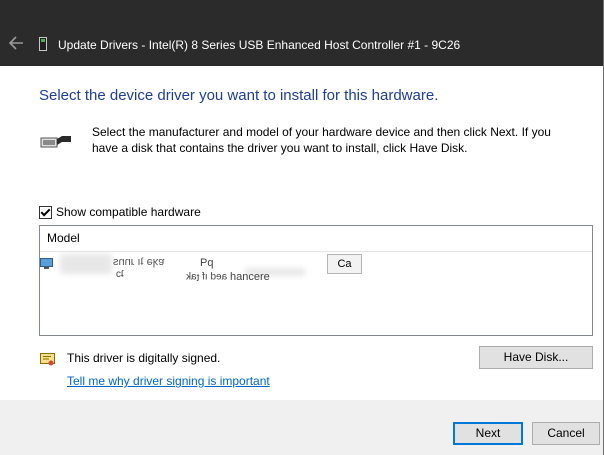 The width and height of the screenshot is (604, 455). What do you see at coordinates (120, 274) in the screenshot?
I see `glitch-fragment: ʇɔ` at bounding box center [120, 274].